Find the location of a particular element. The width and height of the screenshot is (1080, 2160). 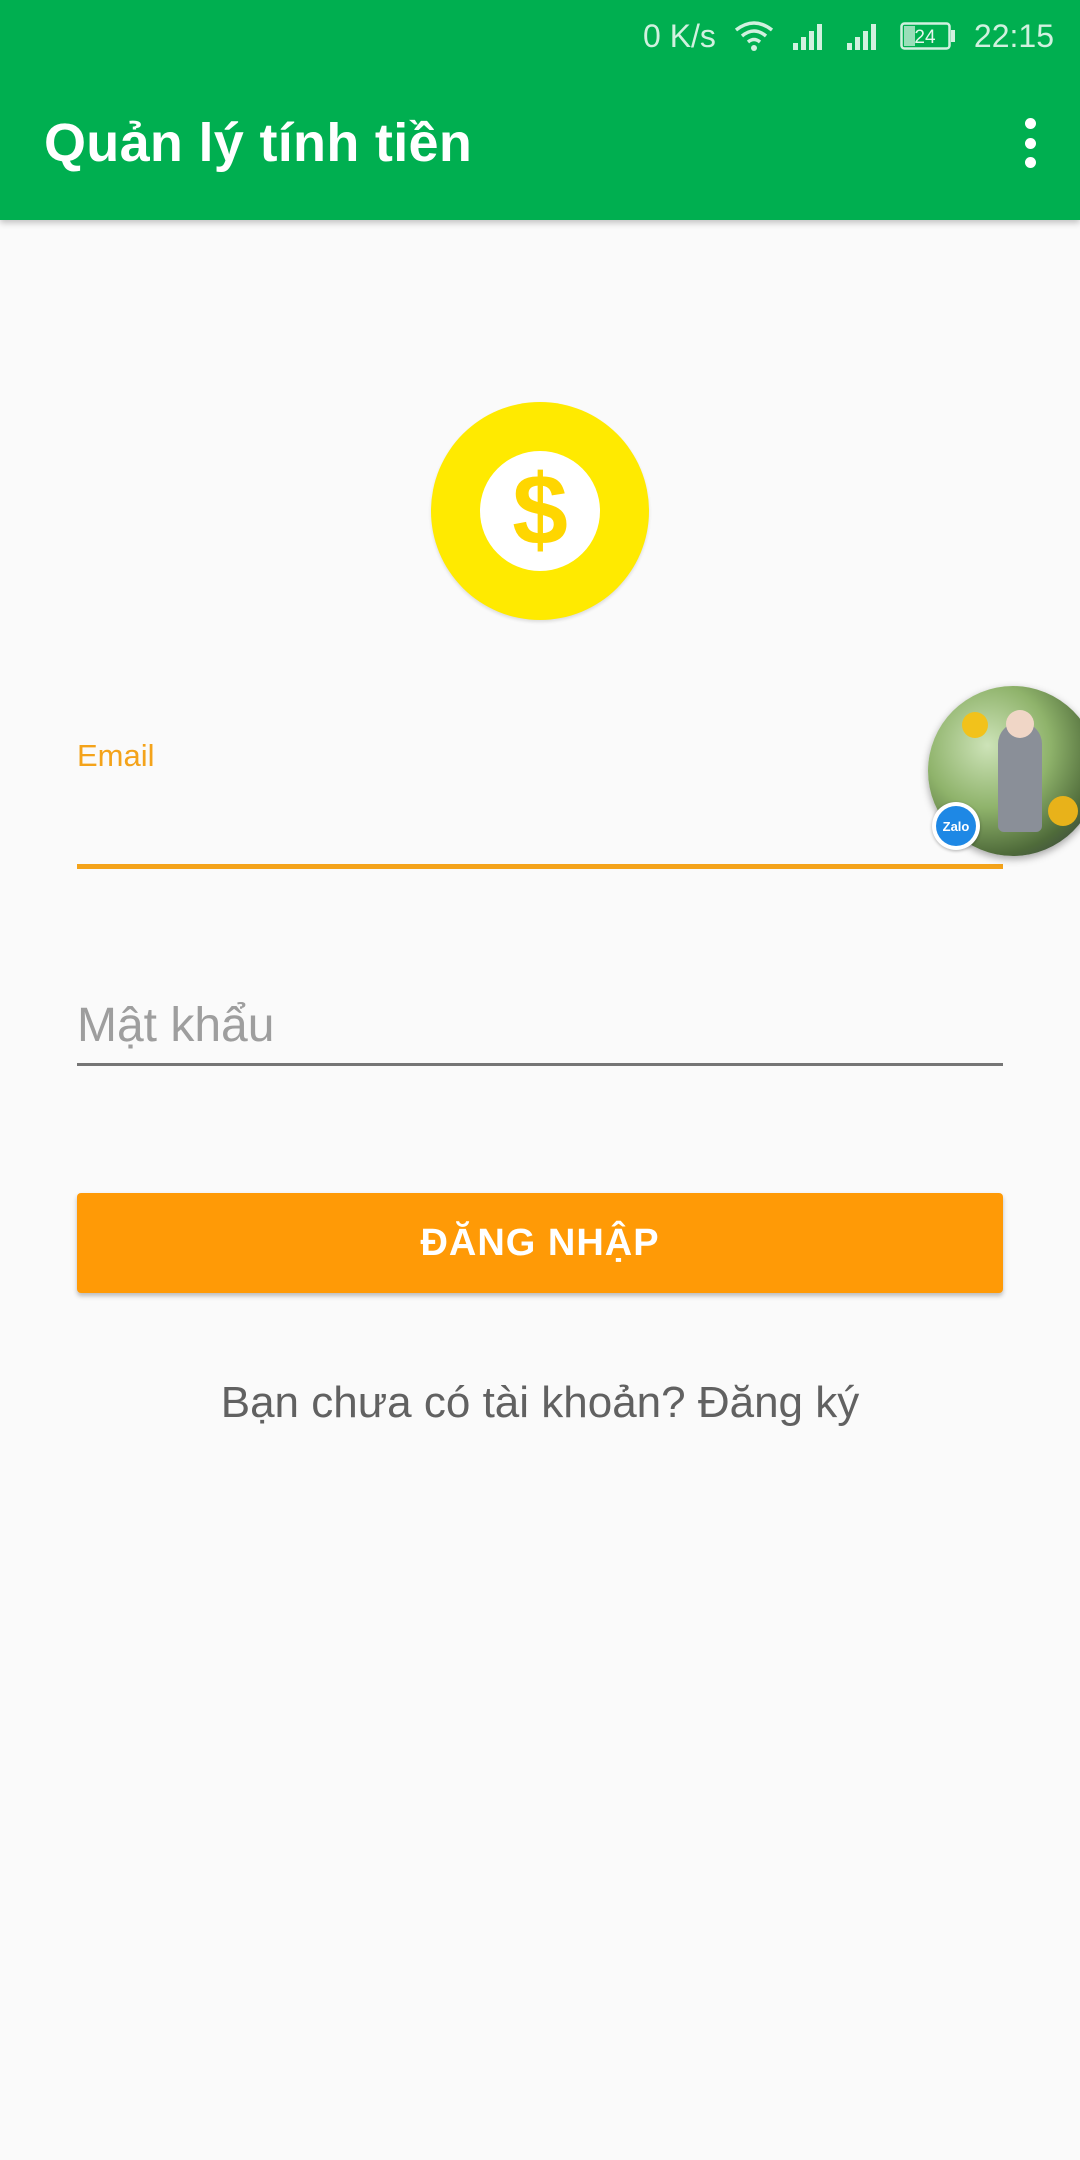

zalo-badge-icon: Zalo is located at coordinates (956, 826).